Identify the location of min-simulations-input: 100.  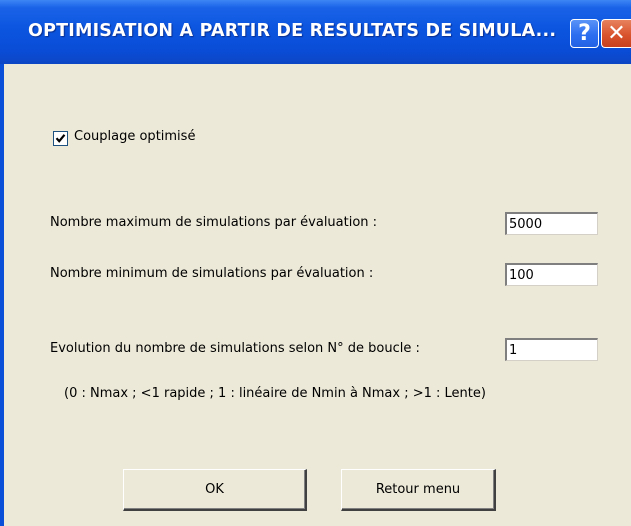
(551, 274).